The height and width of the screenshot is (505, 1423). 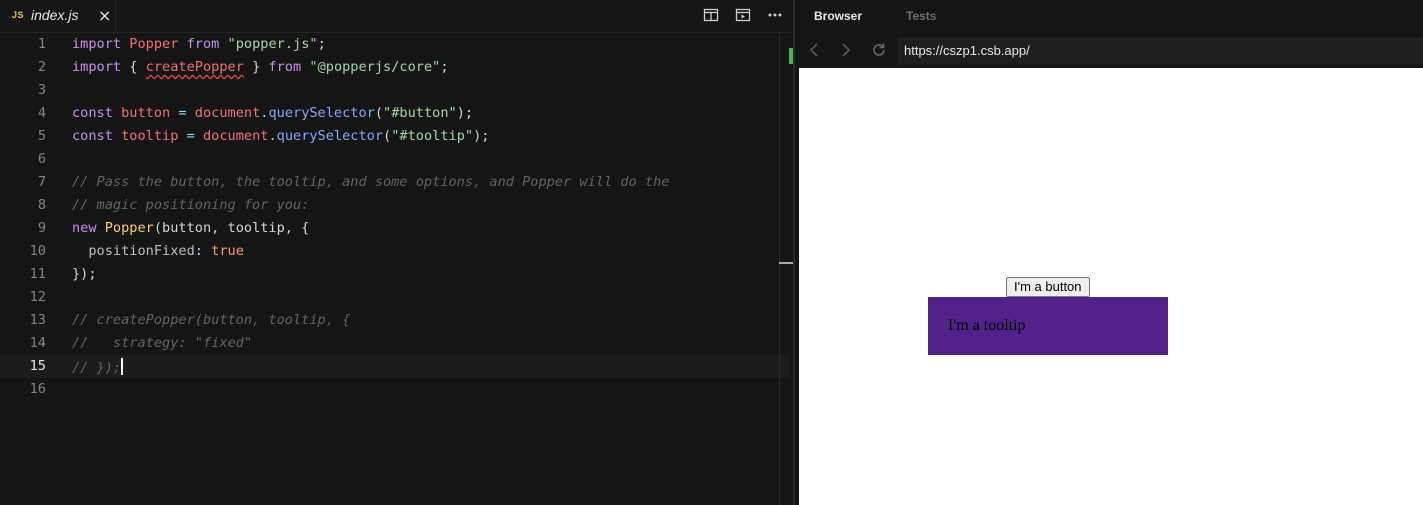 What do you see at coordinates (432, 136) in the screenshot?
I see `string: "#tooltip"` at bounding box center [432, 136].